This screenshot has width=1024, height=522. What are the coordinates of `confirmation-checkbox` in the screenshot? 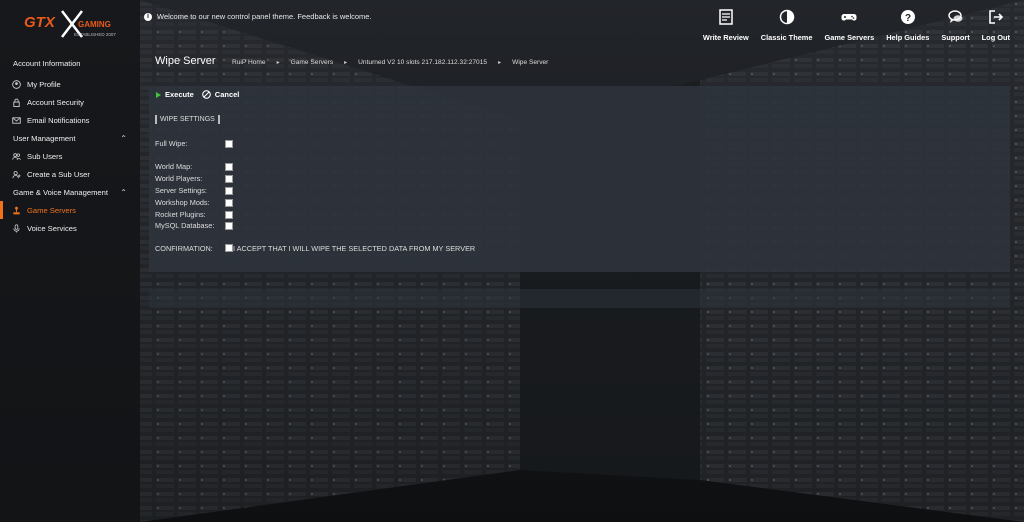 It's located at (229, 248).